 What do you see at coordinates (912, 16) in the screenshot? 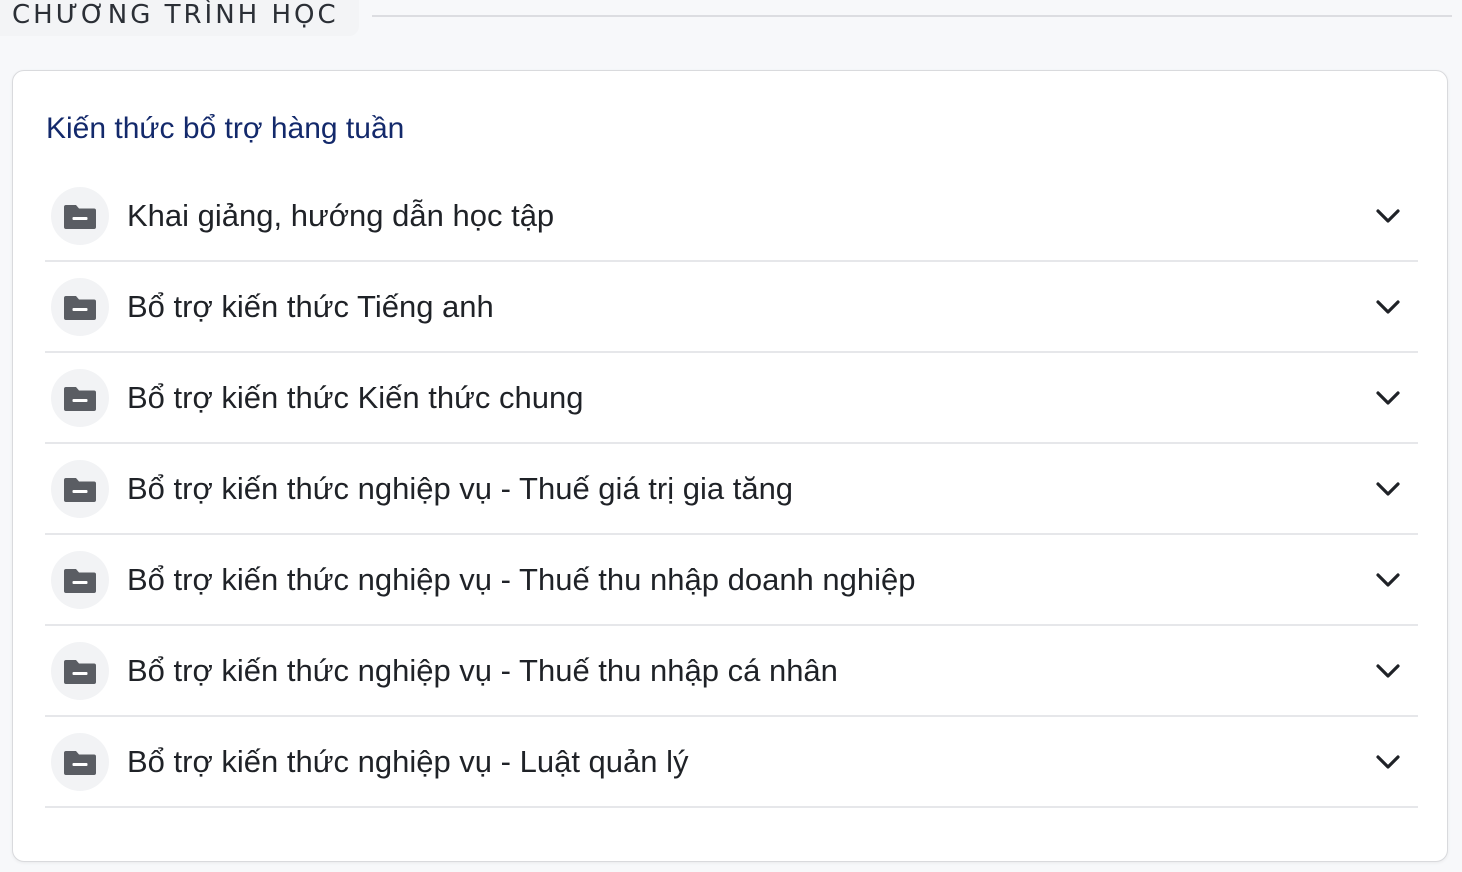
I see `section-divider` at bounding box center [912, 16].